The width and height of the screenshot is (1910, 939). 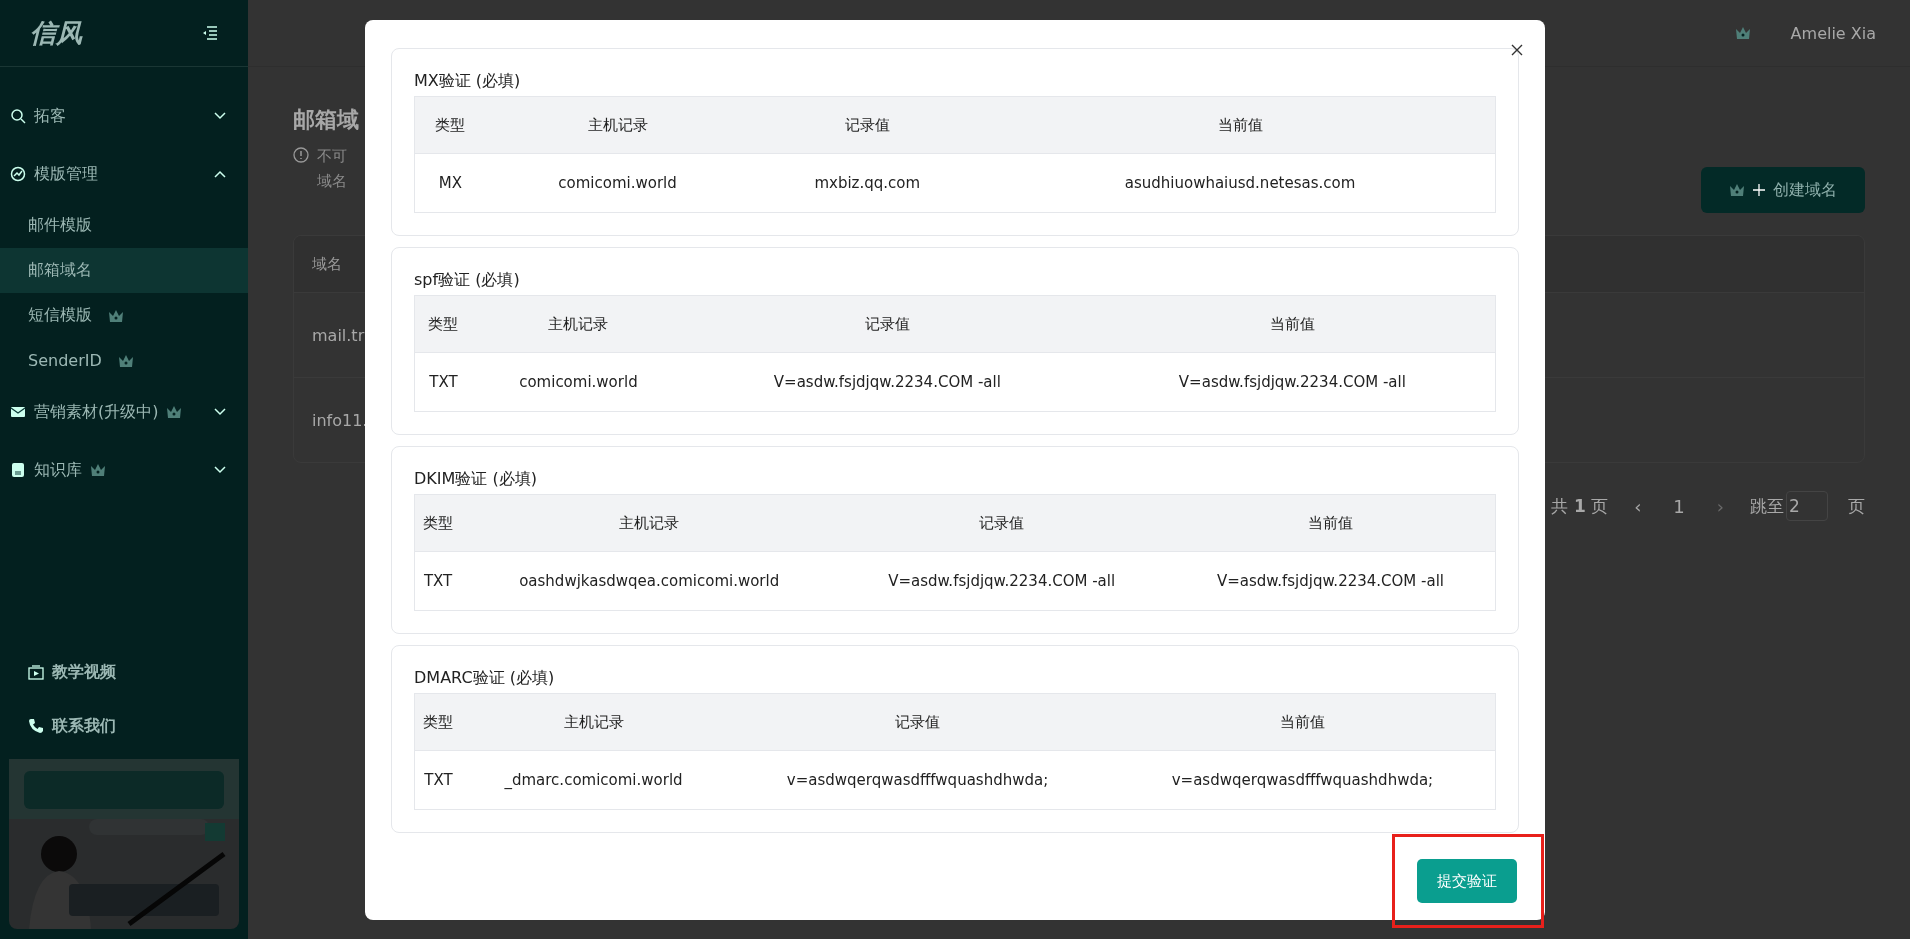 I want to click on plus-icon, so click(x=1759, y=190).